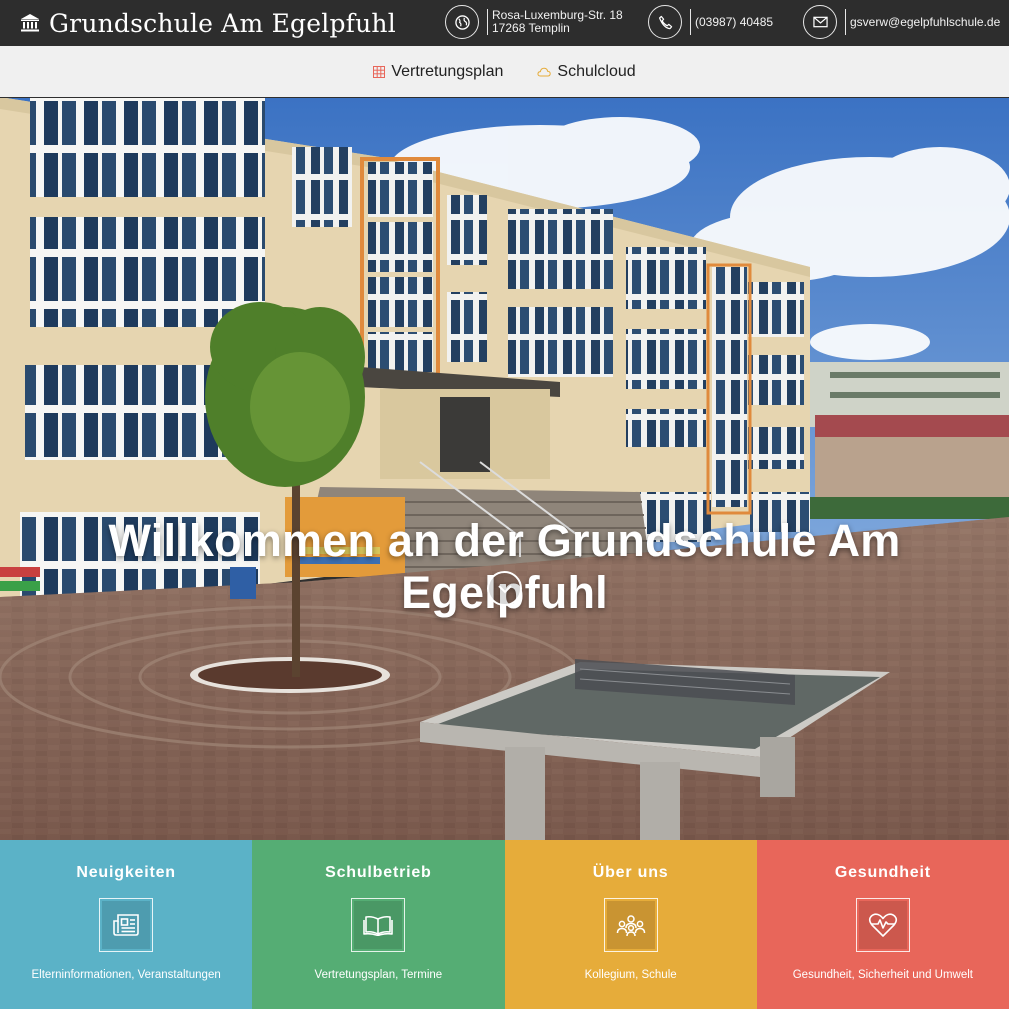 The height and width of the screenshot is (1009, 1009). I want to click on email-button, so click(820, 22).